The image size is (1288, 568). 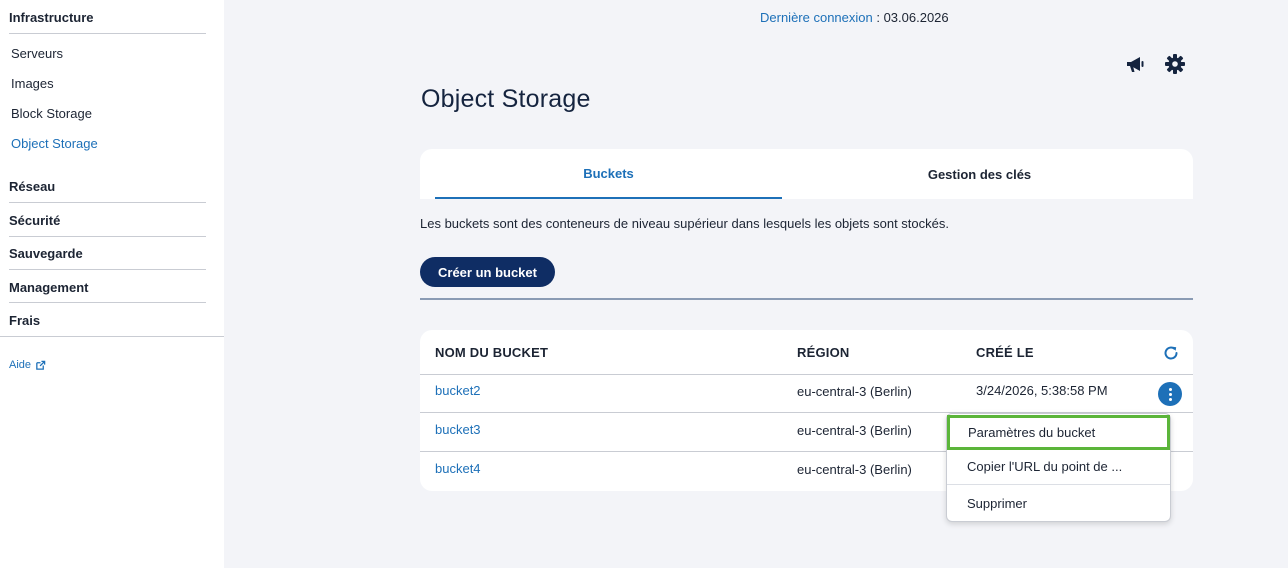 What do you see at coordinates (41, 365) in the screenshot?
I see `external-link-icon` at bounding box center [41, 365].